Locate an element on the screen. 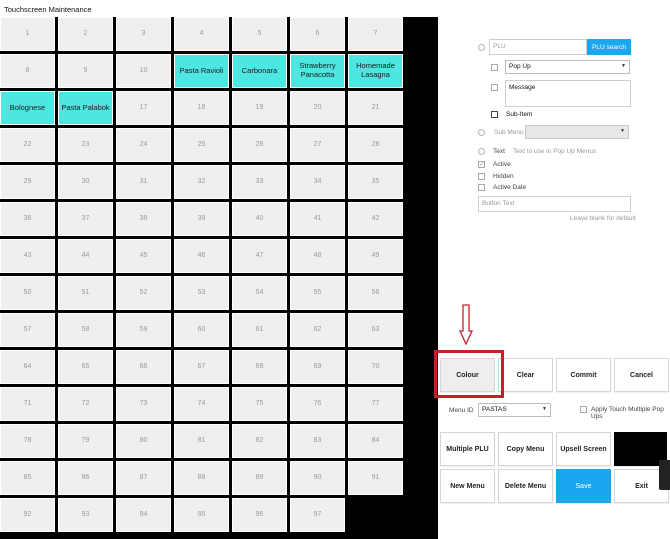 This screenshot has width=670, height=539. apply-touch-checkbox is located at coordinates (583, 409).